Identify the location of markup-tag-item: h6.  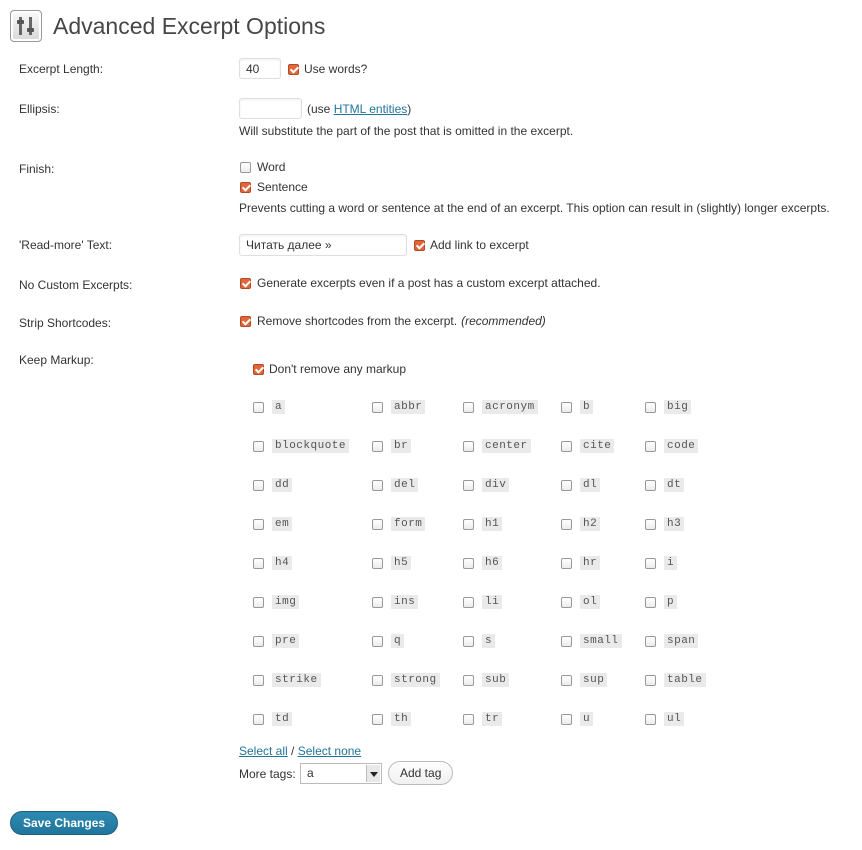
(483, 563).